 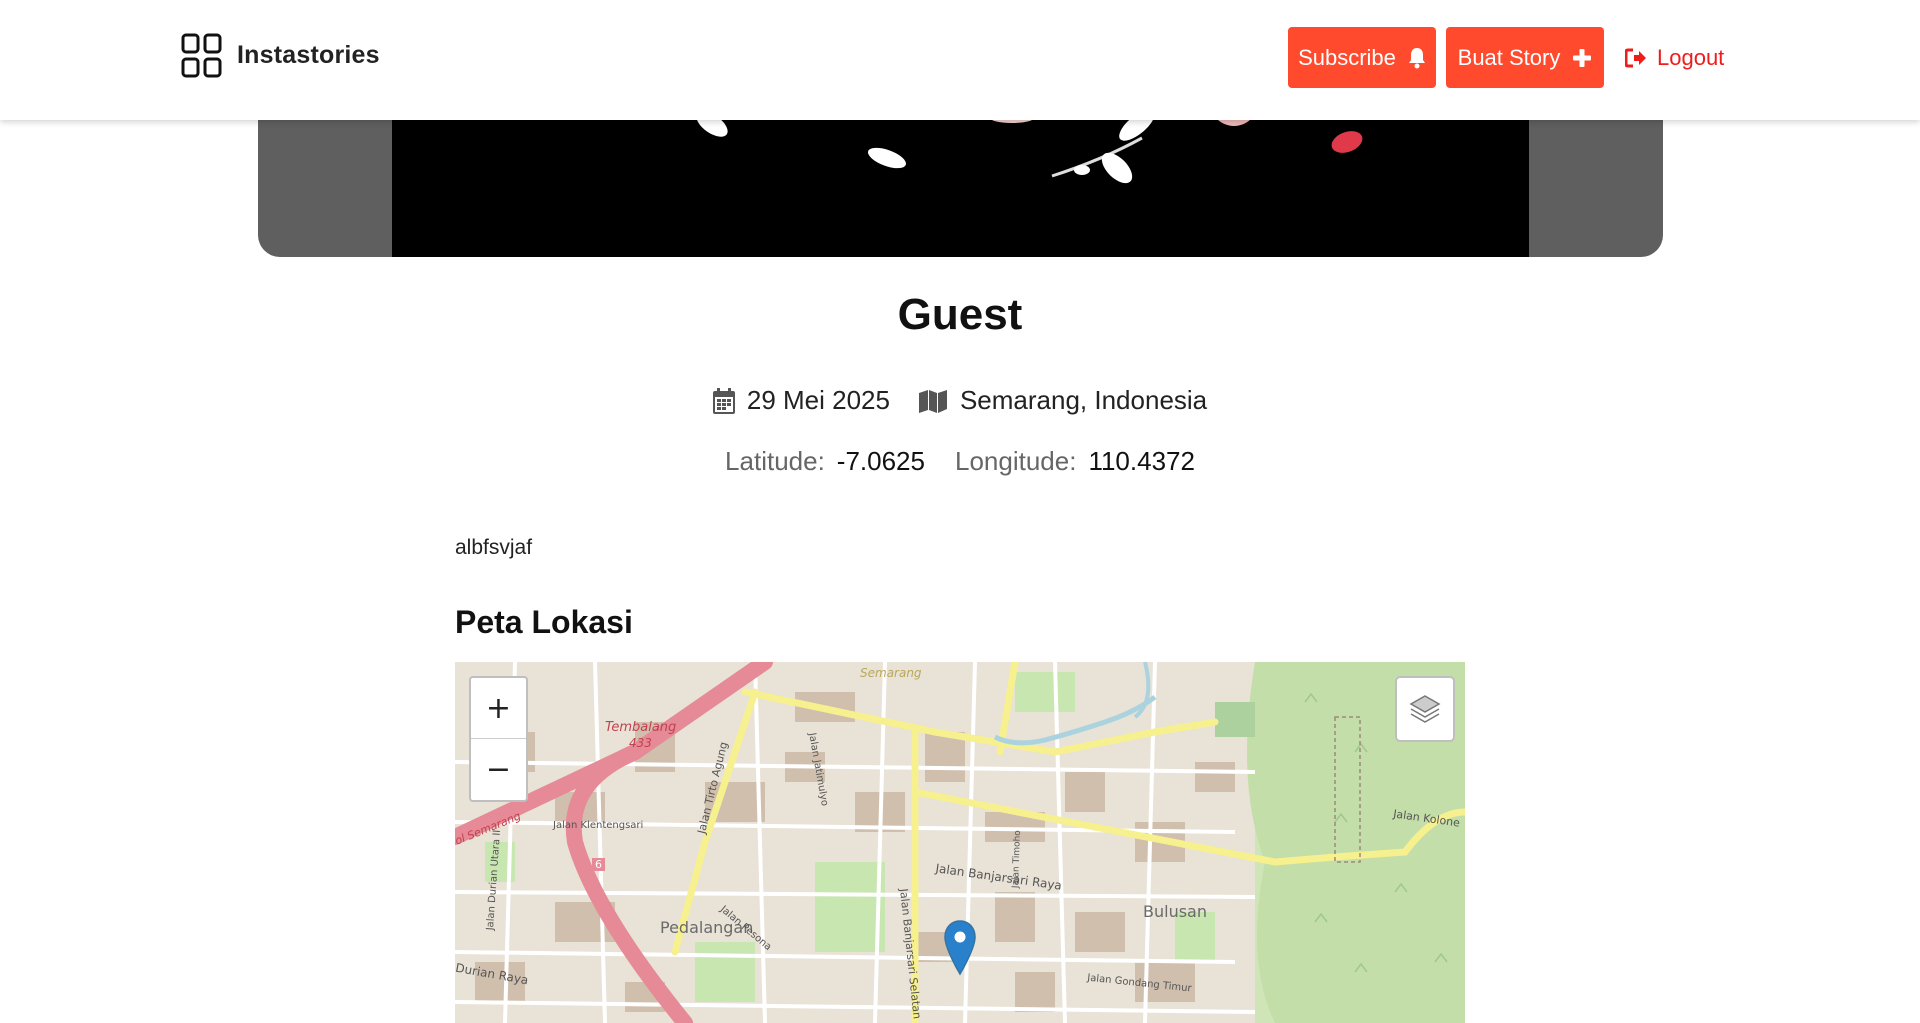 I want to click on story-author-title: Guest, so click(x=960, y=314).